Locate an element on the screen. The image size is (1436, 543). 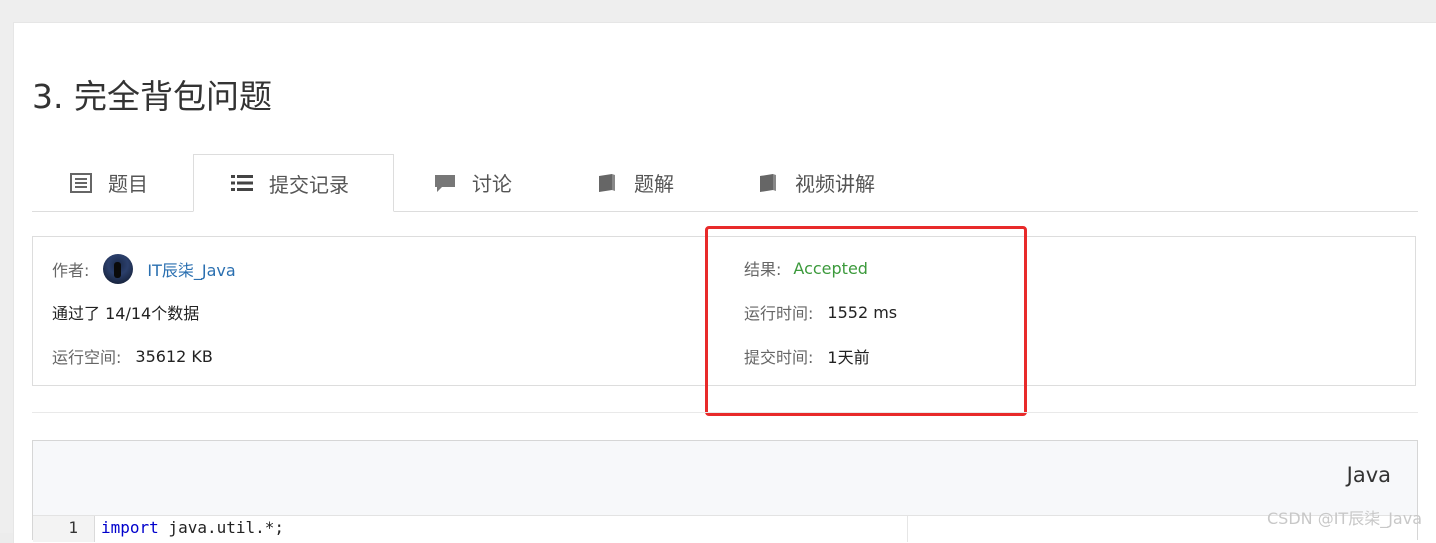
code-text: import java.util.*; is located at coordinates (192, 528).